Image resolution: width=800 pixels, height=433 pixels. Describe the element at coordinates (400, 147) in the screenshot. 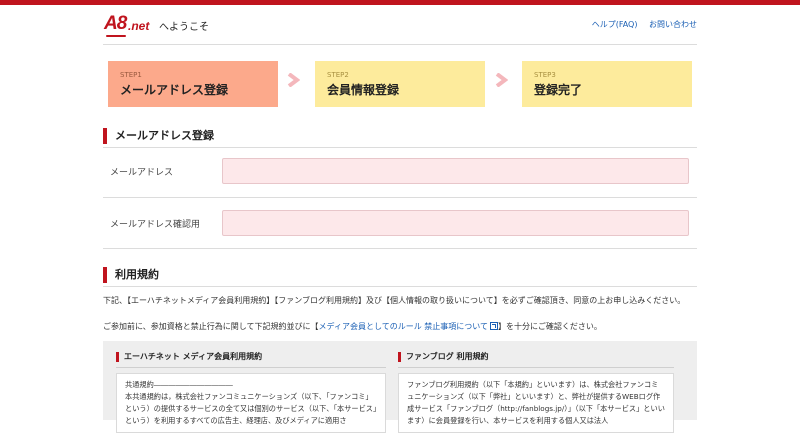

I see `email-section-divider` at that location.